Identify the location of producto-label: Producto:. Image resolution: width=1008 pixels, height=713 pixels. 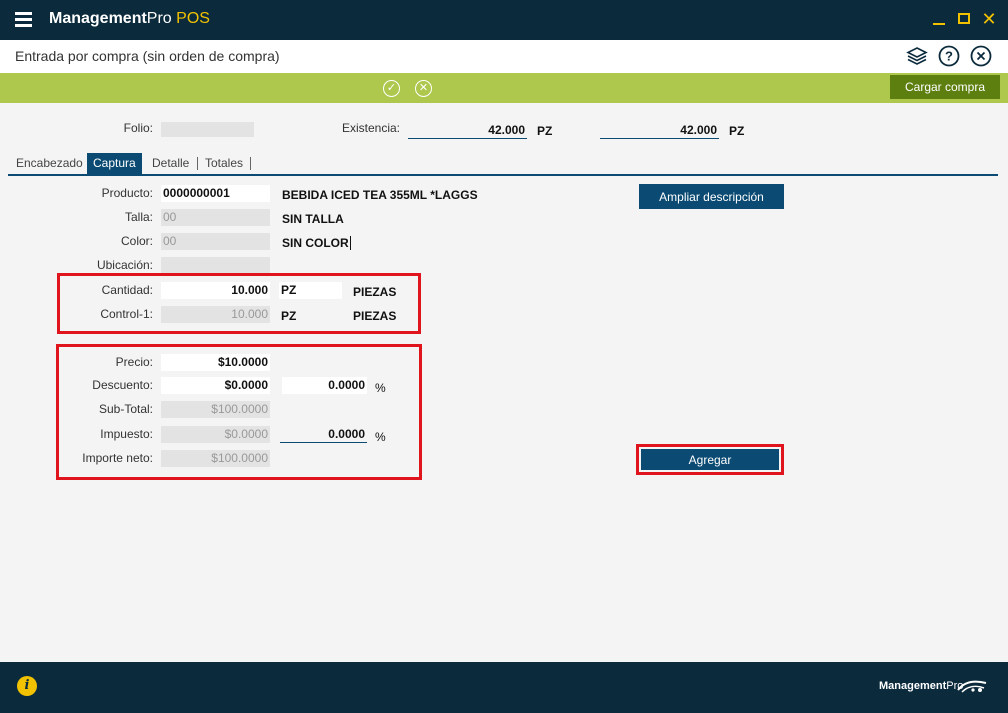
(127, 193).